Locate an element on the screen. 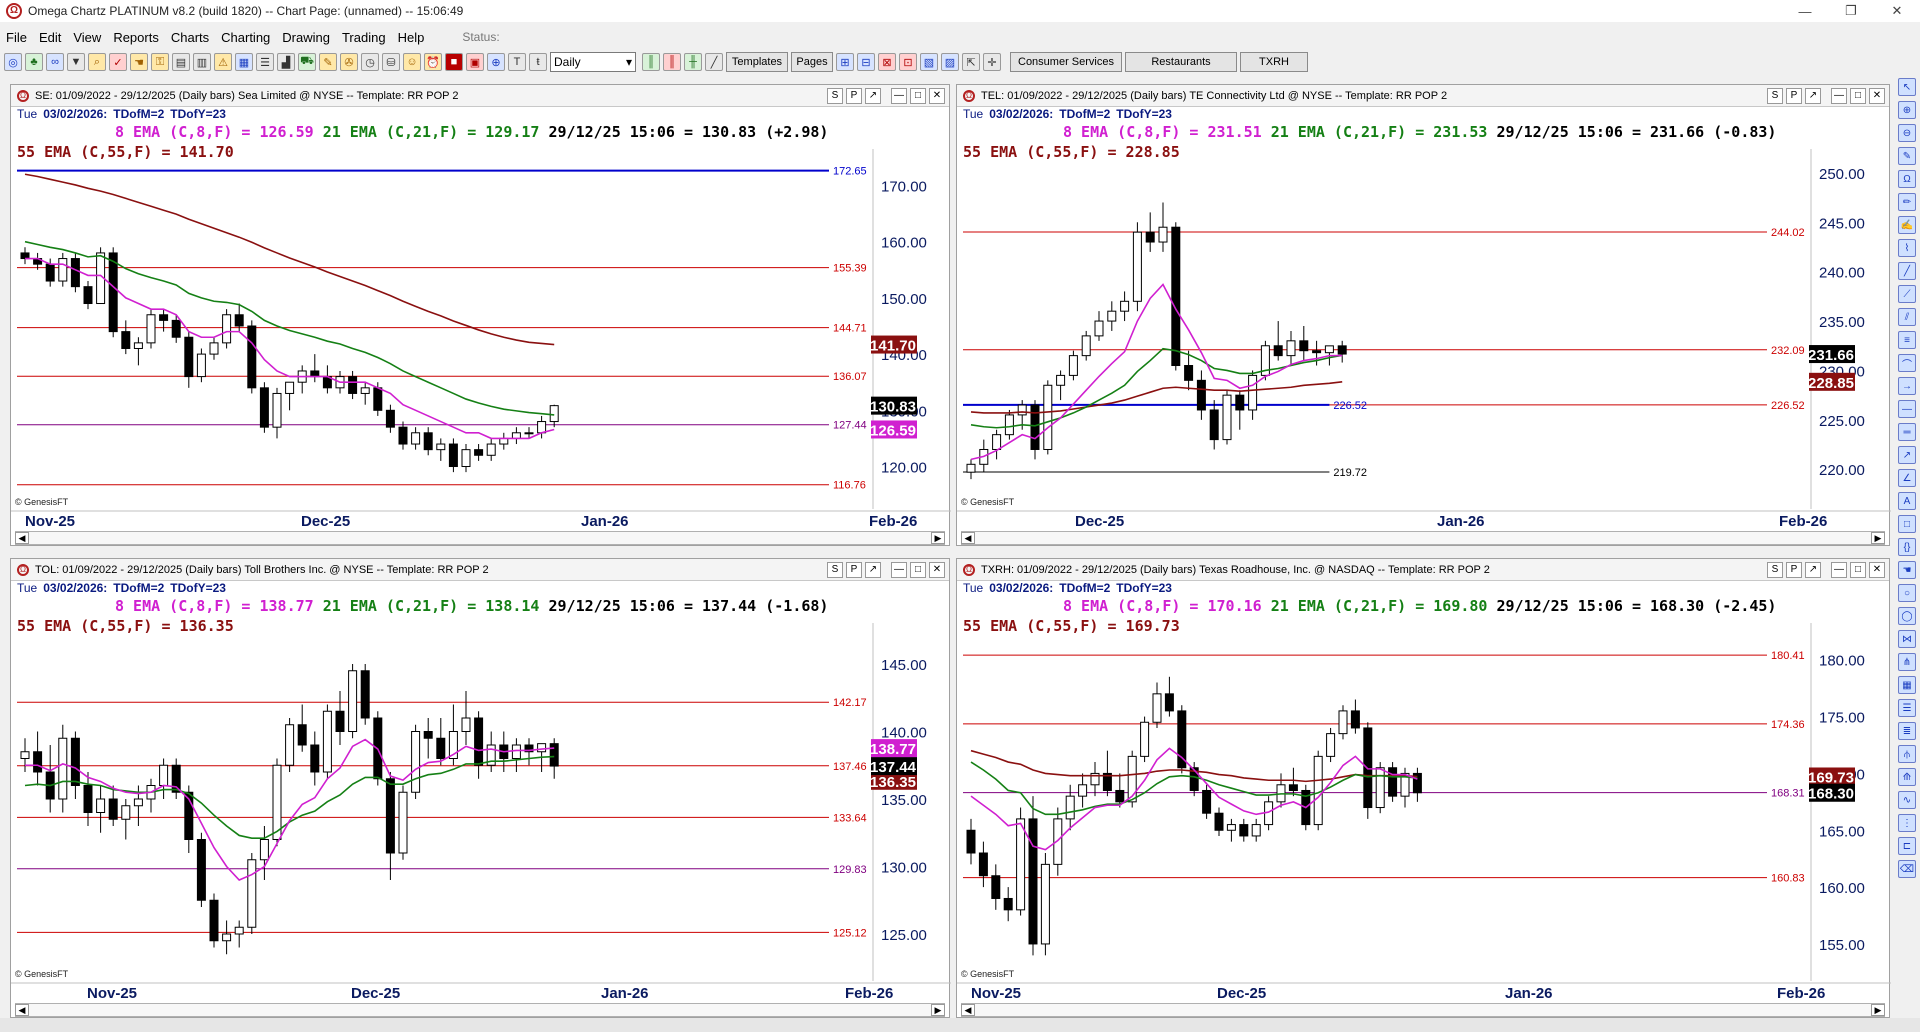 This screenshot has width=1920, height=1032. glasses-icon: ∞ is located at coordinates (55, 62).